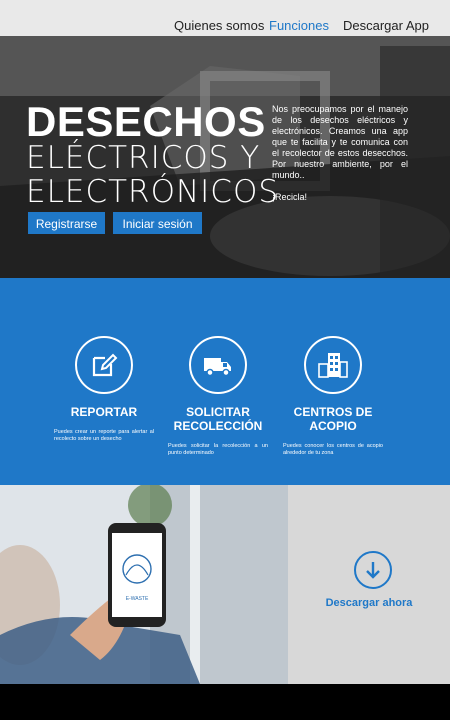 The image size is (450, 720). Describe the element at coordinates (225, 702) in the screenshot. I see `footer-bar` at that location.